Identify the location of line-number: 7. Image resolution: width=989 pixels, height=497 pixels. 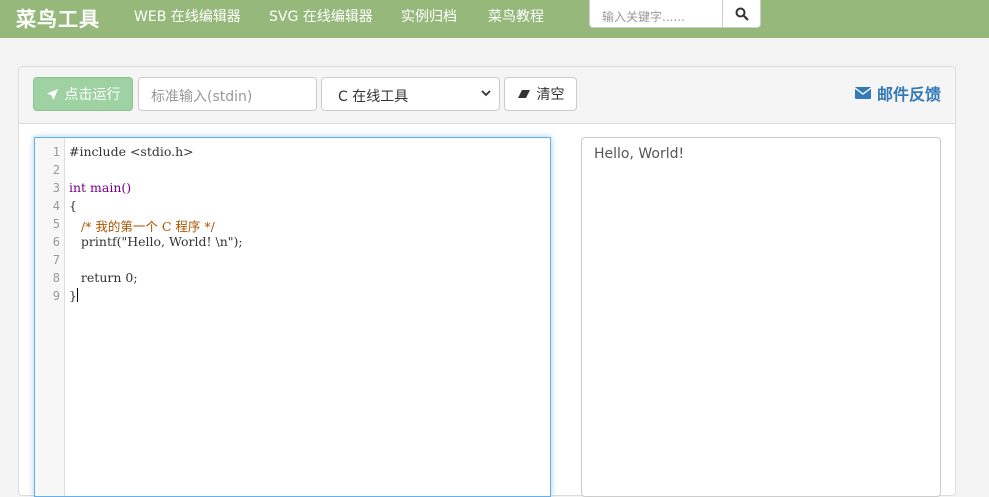
(56, 260).